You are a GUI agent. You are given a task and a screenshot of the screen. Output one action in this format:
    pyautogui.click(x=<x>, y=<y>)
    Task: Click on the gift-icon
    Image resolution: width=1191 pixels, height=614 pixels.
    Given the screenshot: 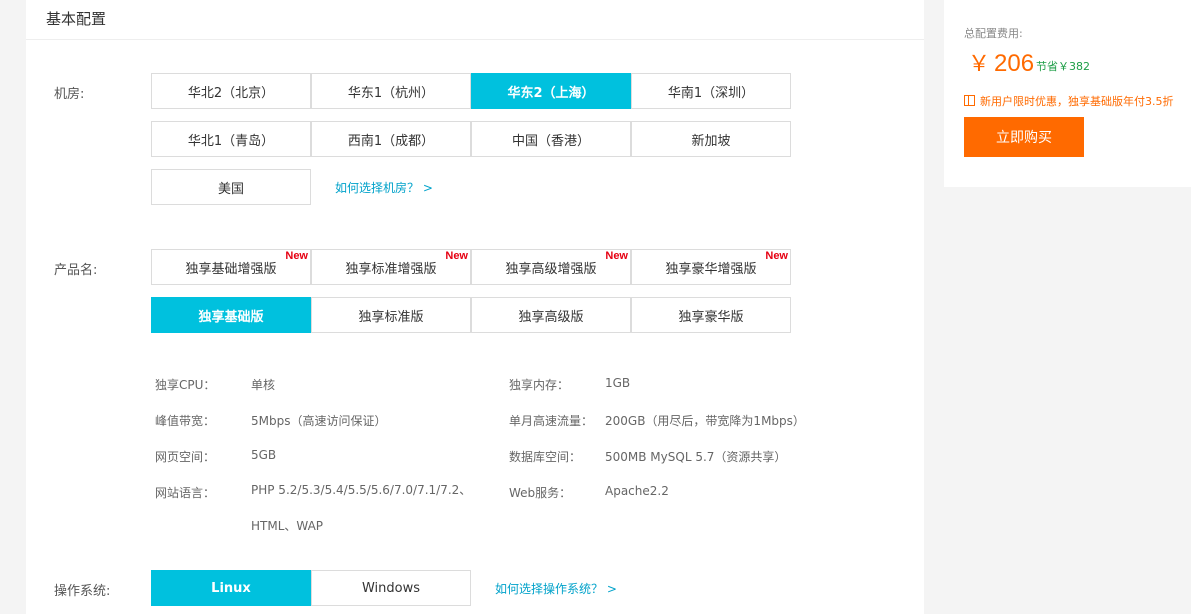 What is the action you would take?
    pyautogui.click(x=969, y=100)
    